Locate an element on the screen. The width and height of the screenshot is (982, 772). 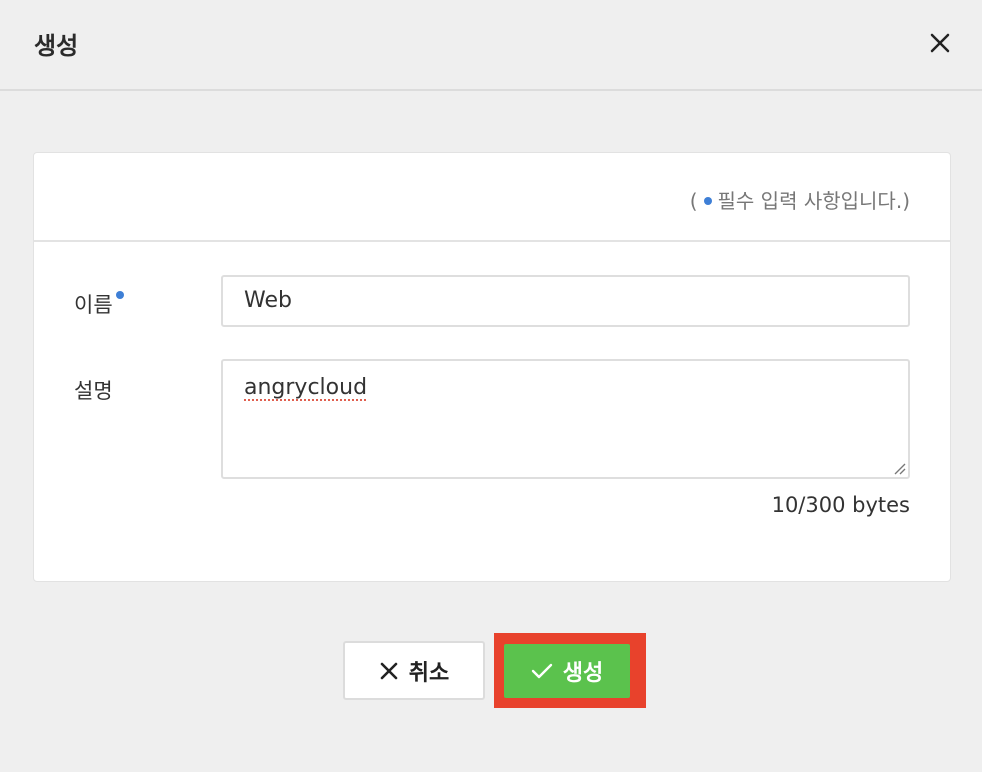
name-label-text: 이름 is located at coordinates (93, 305).